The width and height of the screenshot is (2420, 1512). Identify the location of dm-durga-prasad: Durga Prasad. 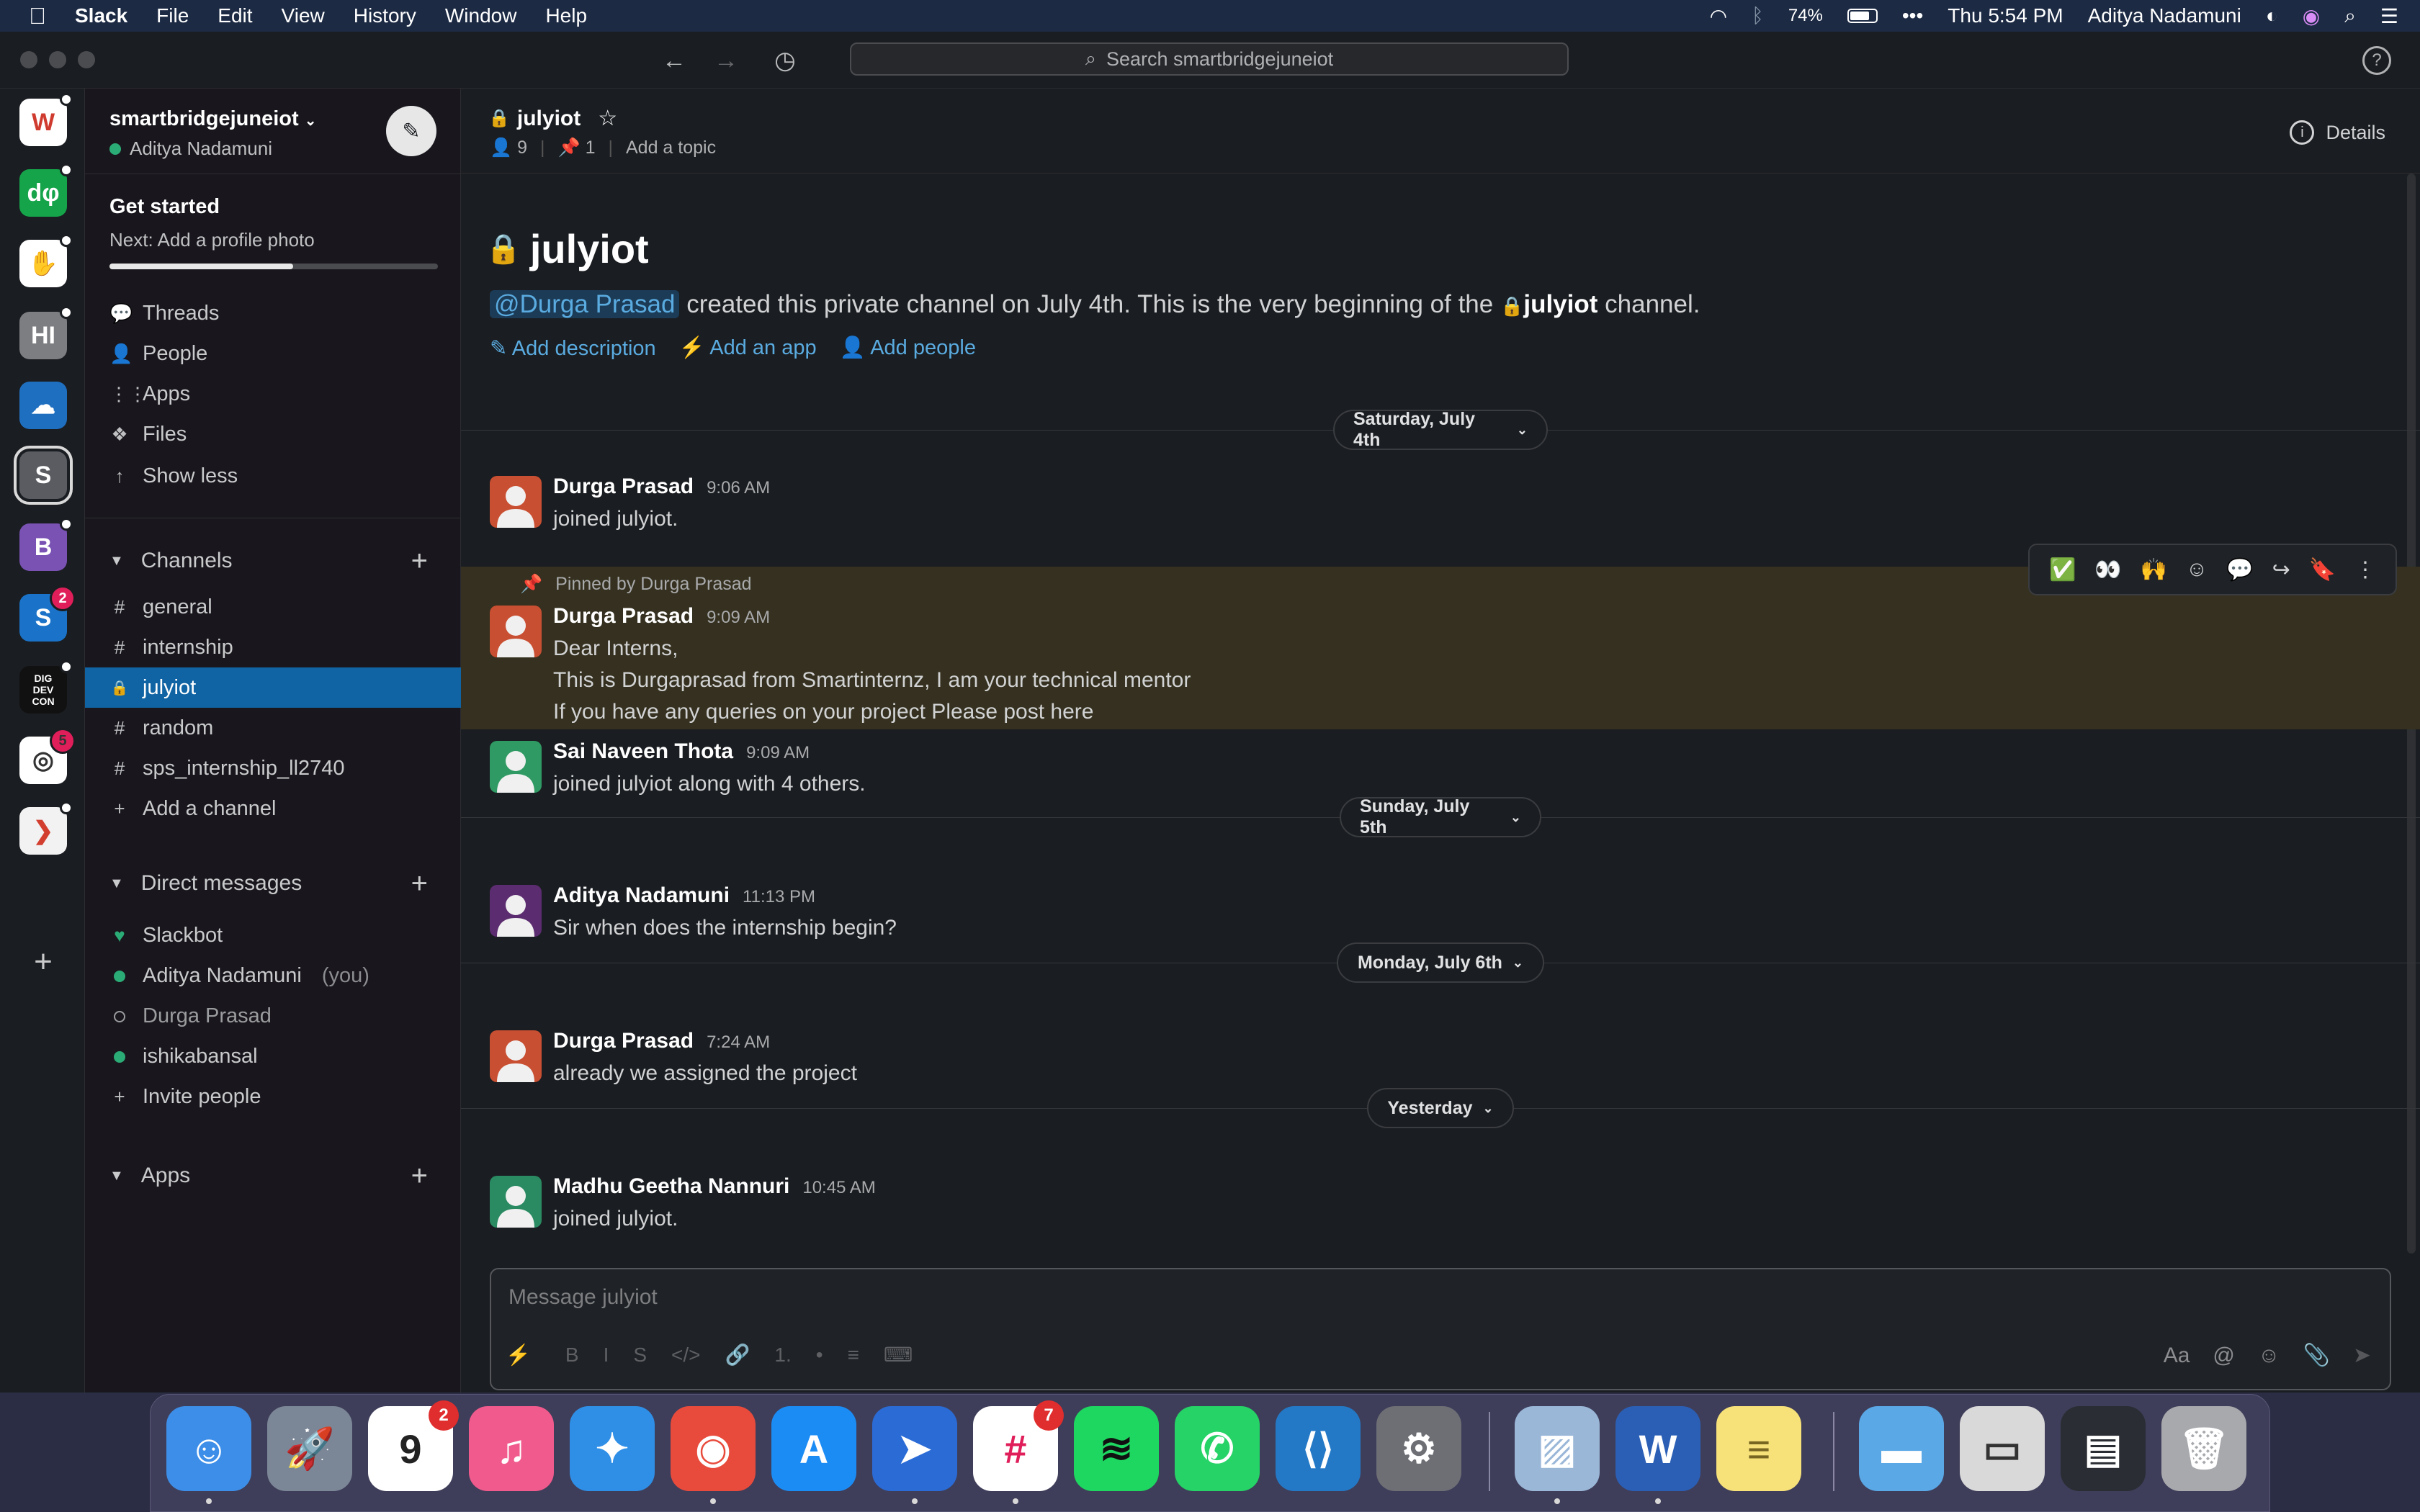
(273, 1016).